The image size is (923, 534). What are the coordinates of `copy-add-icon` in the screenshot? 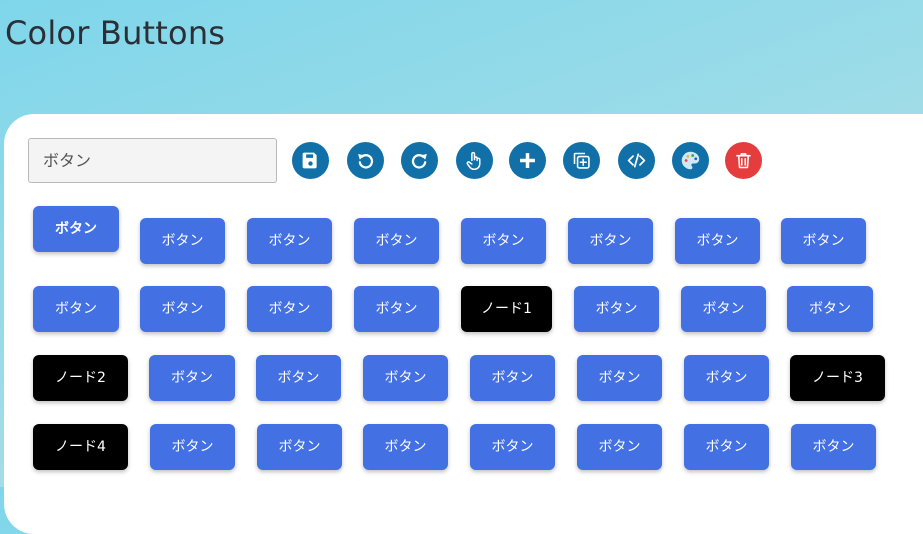 It's located at (581, 160).